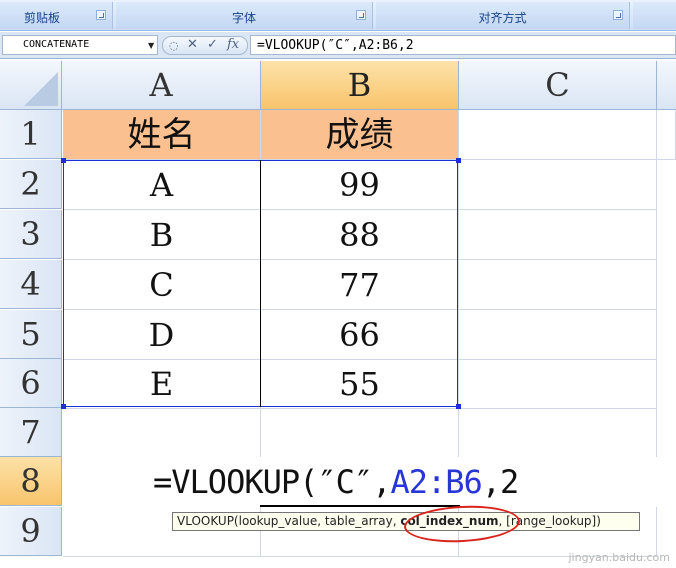 Image resolution: width=676 pixels, height=568 pixels. What do you see at coordinates (31, 284) in the screenshot?
I see `row-header-4: 4` at bounding box center [31, 284].